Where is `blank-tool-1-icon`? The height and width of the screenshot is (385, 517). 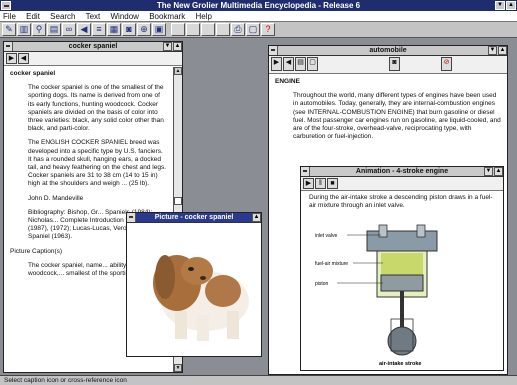 blank-tool-1-icon is located at coordinates (178, 29).